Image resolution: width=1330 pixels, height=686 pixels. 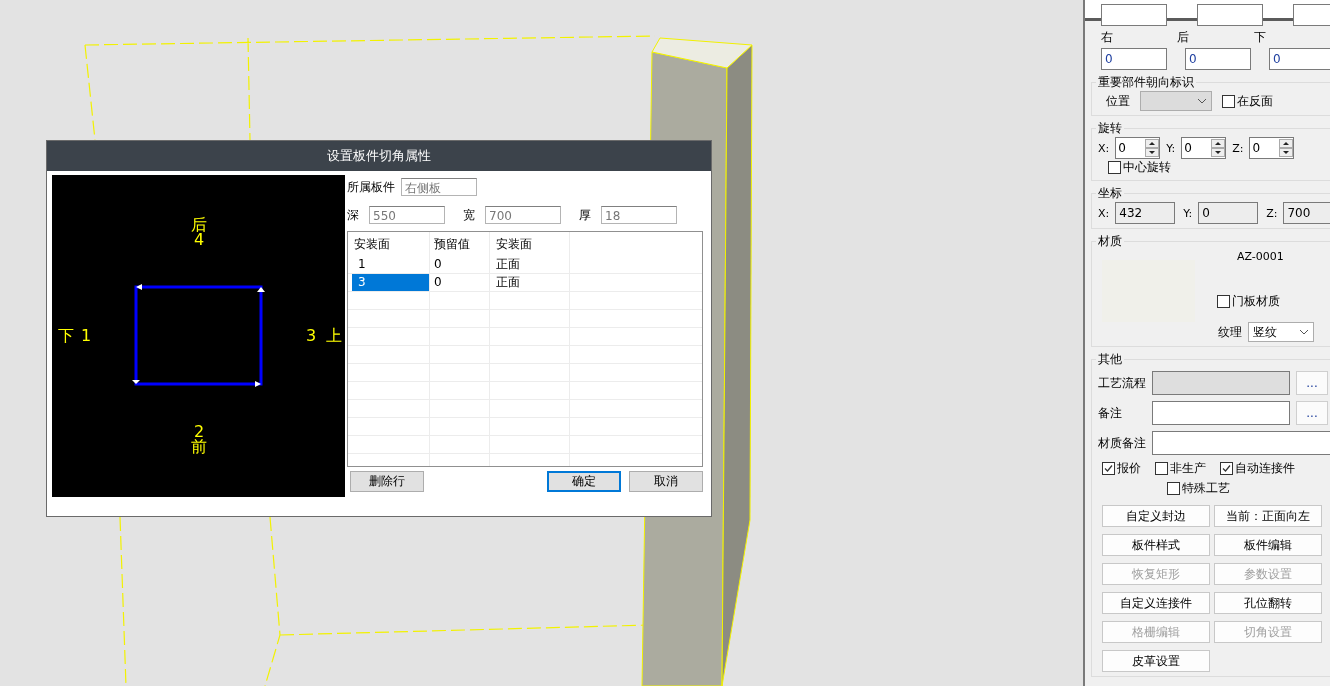 I want to click on texture-dropdown: 竖纹, so click(x=1281, y=332).